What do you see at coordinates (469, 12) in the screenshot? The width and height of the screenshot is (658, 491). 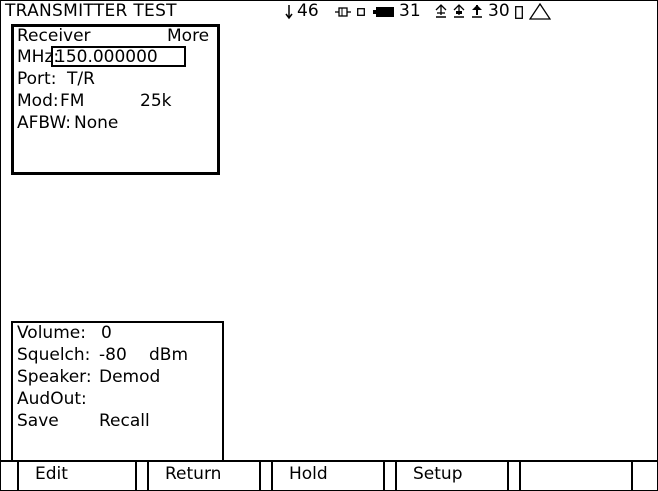 I see `status-bar: 46 31 30` at bounding box center [469, 12].